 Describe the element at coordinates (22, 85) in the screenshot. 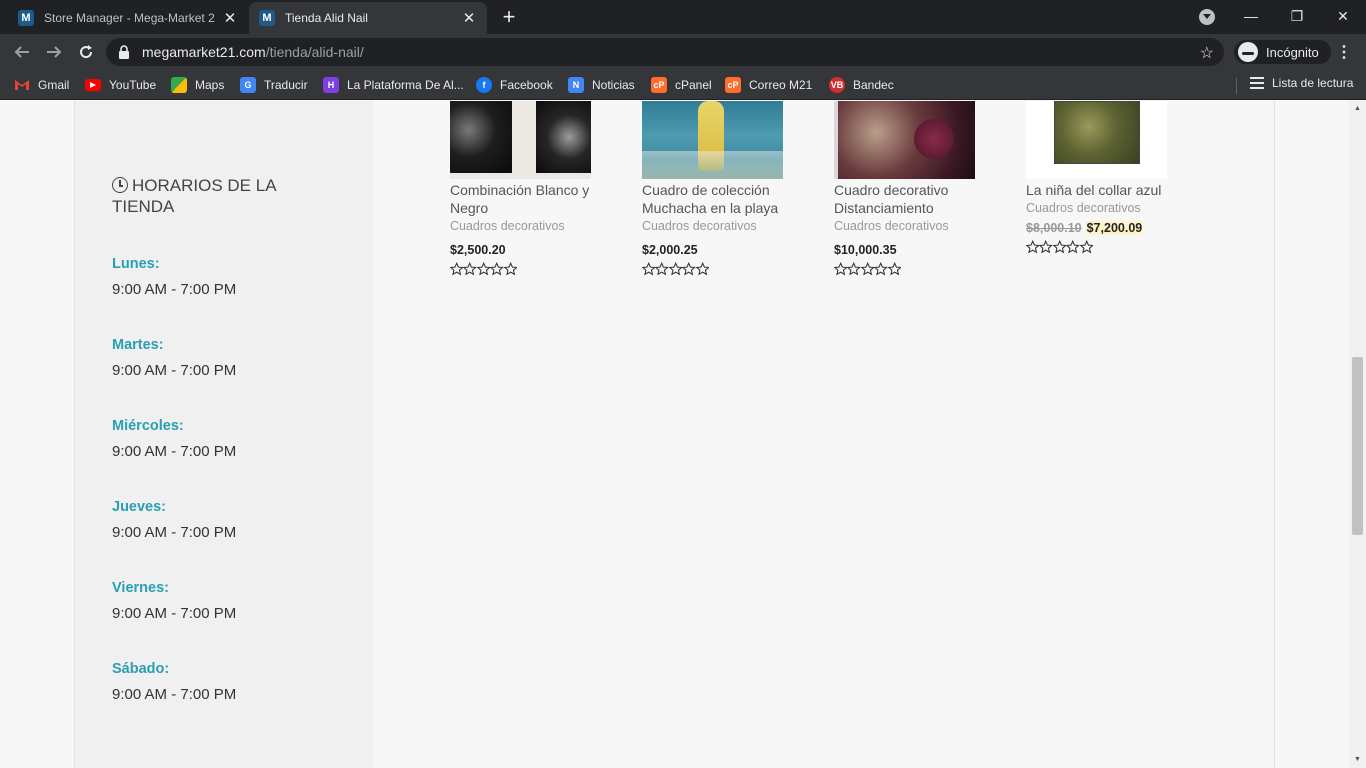

I see `gmail-icon` at that location.